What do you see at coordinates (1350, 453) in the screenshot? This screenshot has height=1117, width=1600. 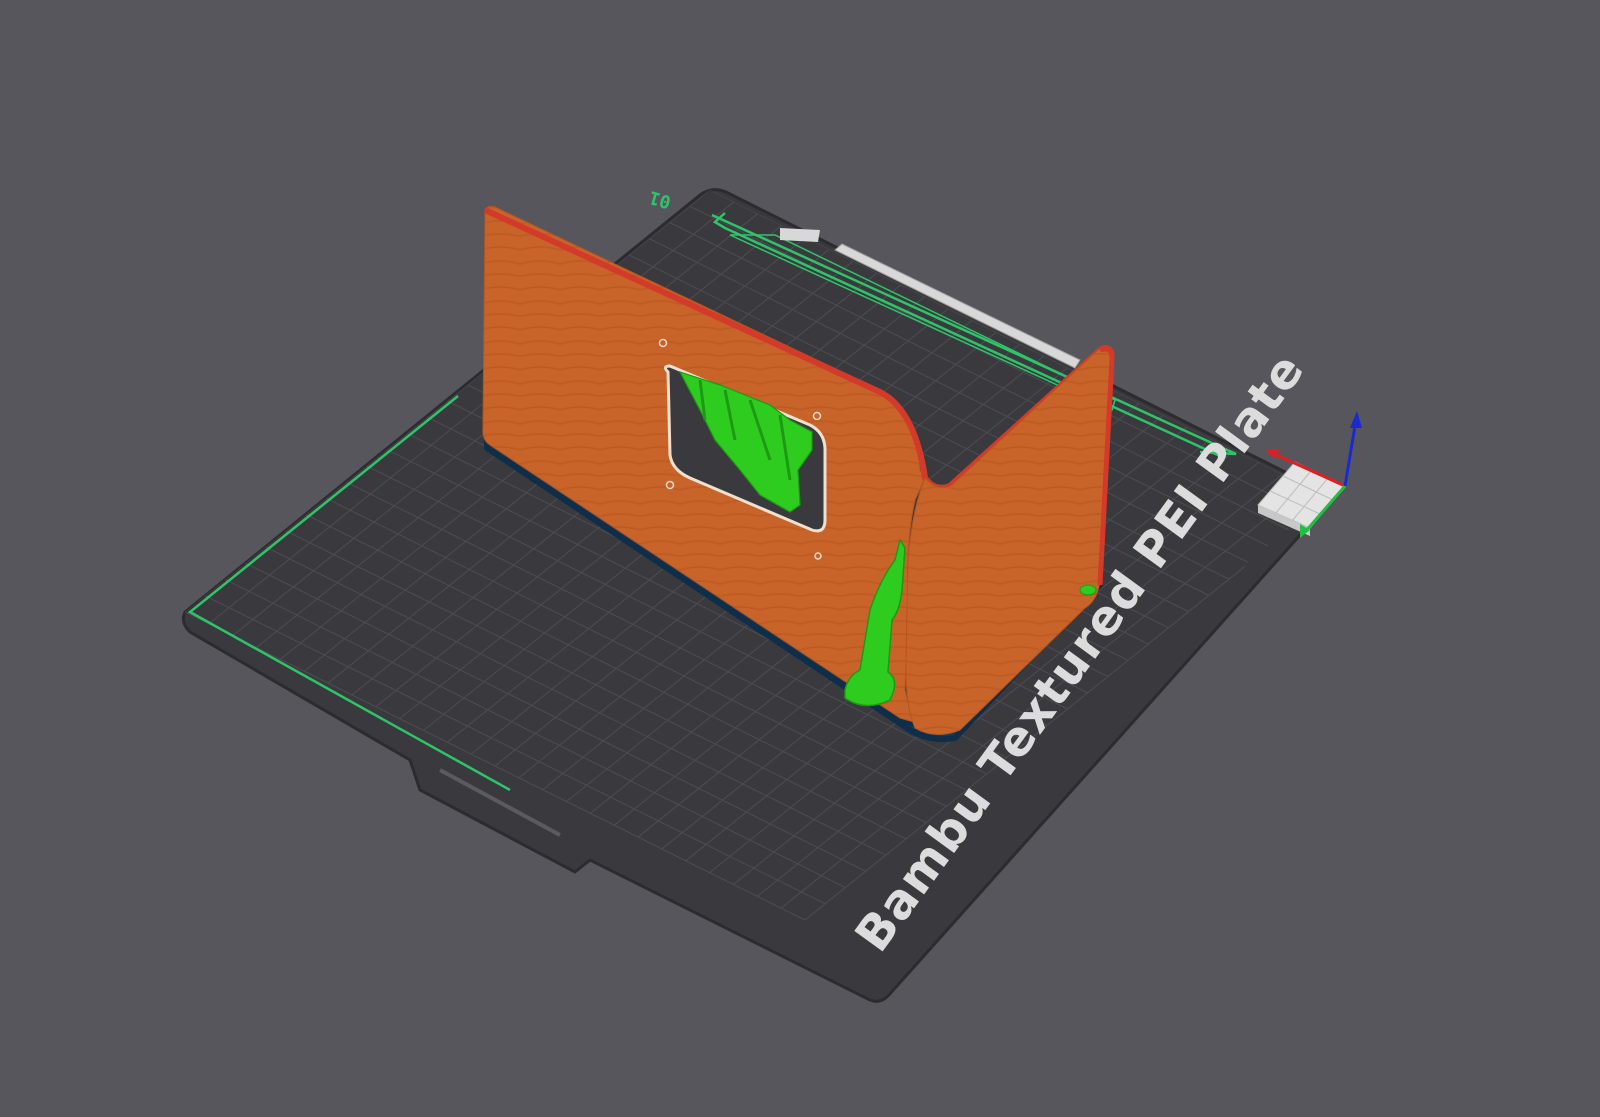 I see `axis-z-icon` at bounding box center [1350, 453].